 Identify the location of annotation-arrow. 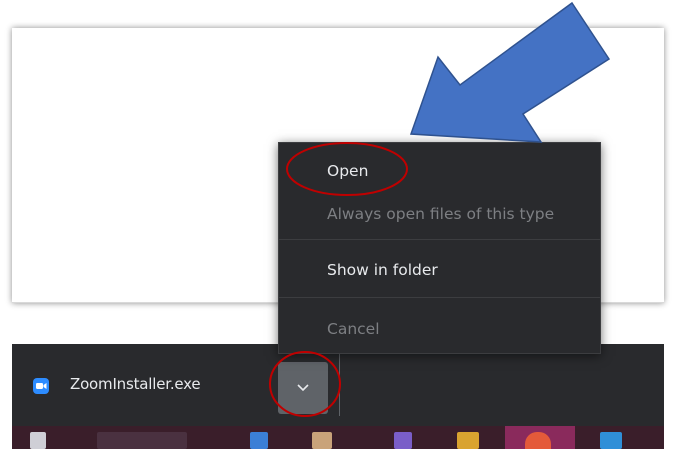
(510, 72).